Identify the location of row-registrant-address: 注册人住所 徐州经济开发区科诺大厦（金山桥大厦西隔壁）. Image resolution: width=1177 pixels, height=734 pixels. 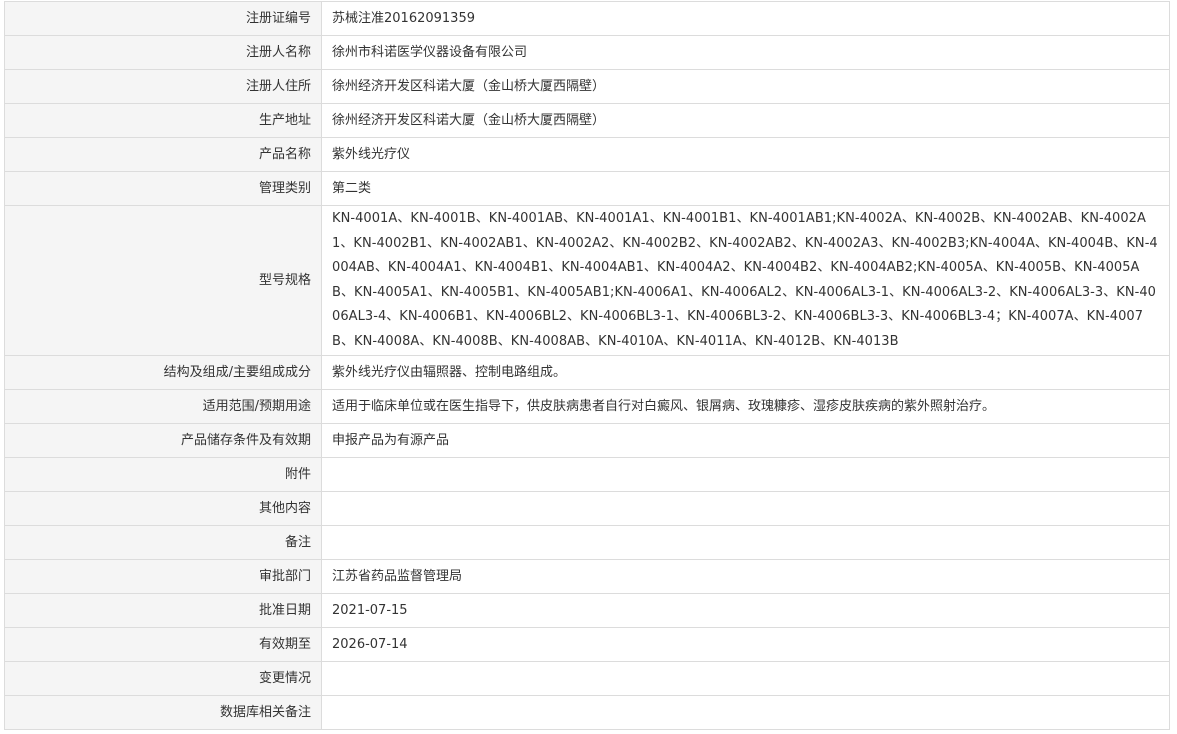
(587, 86).